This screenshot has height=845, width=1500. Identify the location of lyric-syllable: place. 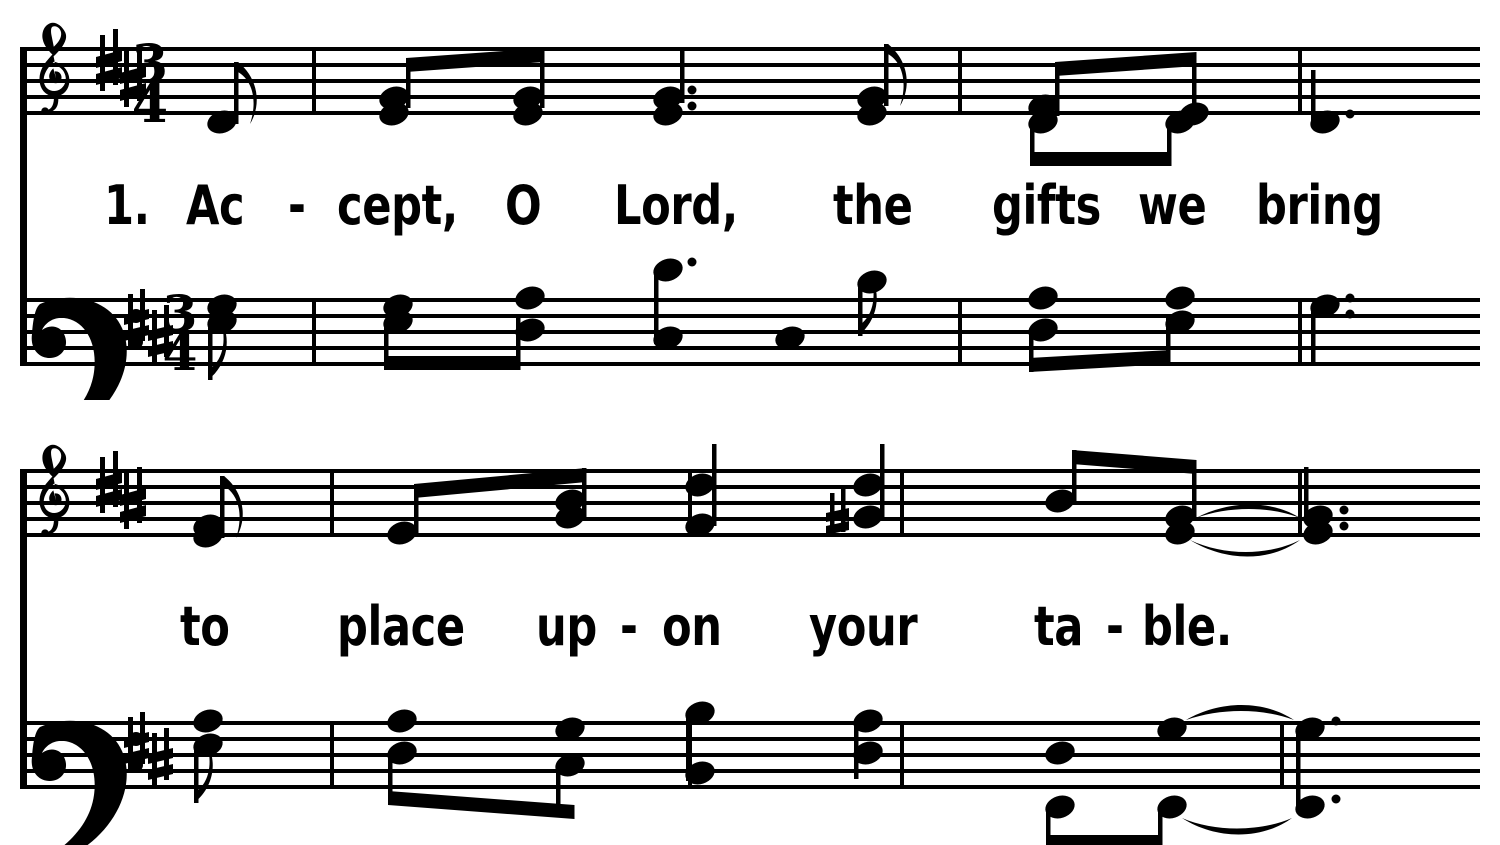
(401, 626).